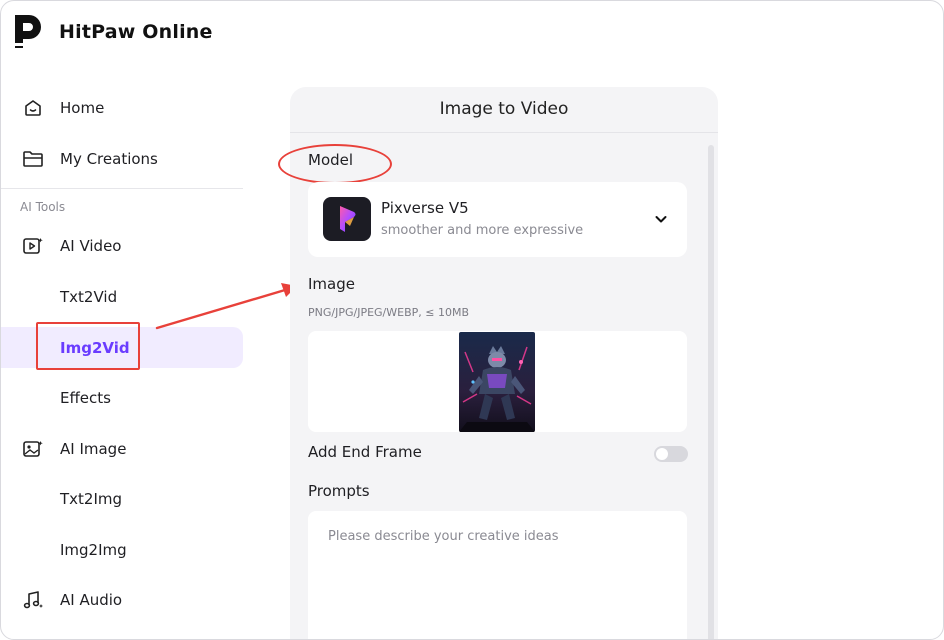  I want to click on image-upload-area, so click(497, 381).